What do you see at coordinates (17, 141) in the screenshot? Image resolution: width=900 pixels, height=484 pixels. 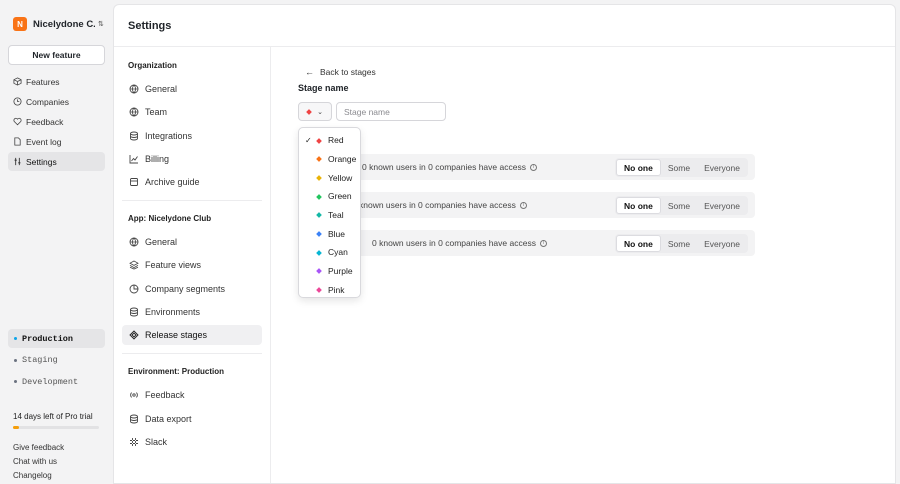 I see `file-icon` at bounding box center [17, 141].